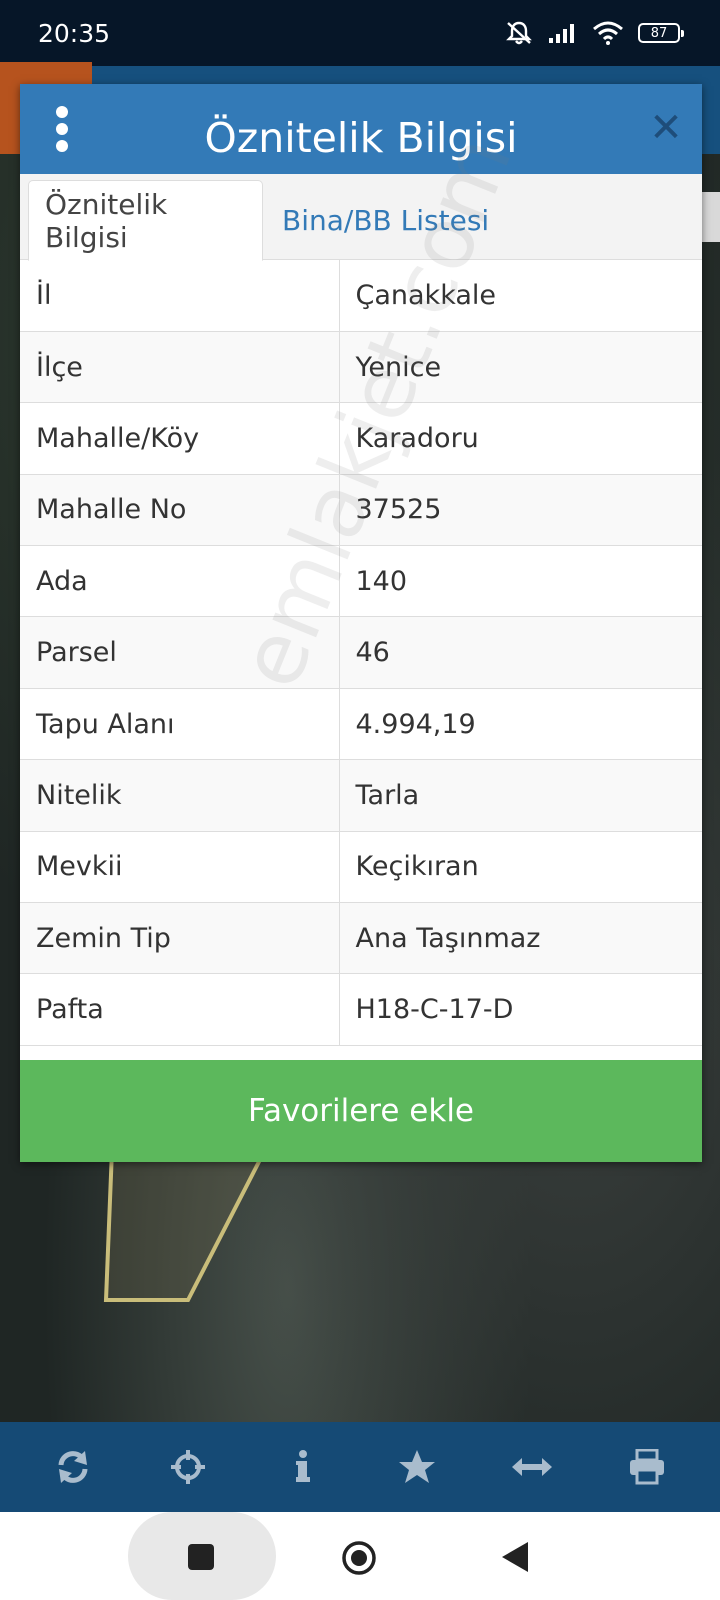 This screenshot has width=720, height=1600. I want to click on refresh-icon, so click(73, 1467).